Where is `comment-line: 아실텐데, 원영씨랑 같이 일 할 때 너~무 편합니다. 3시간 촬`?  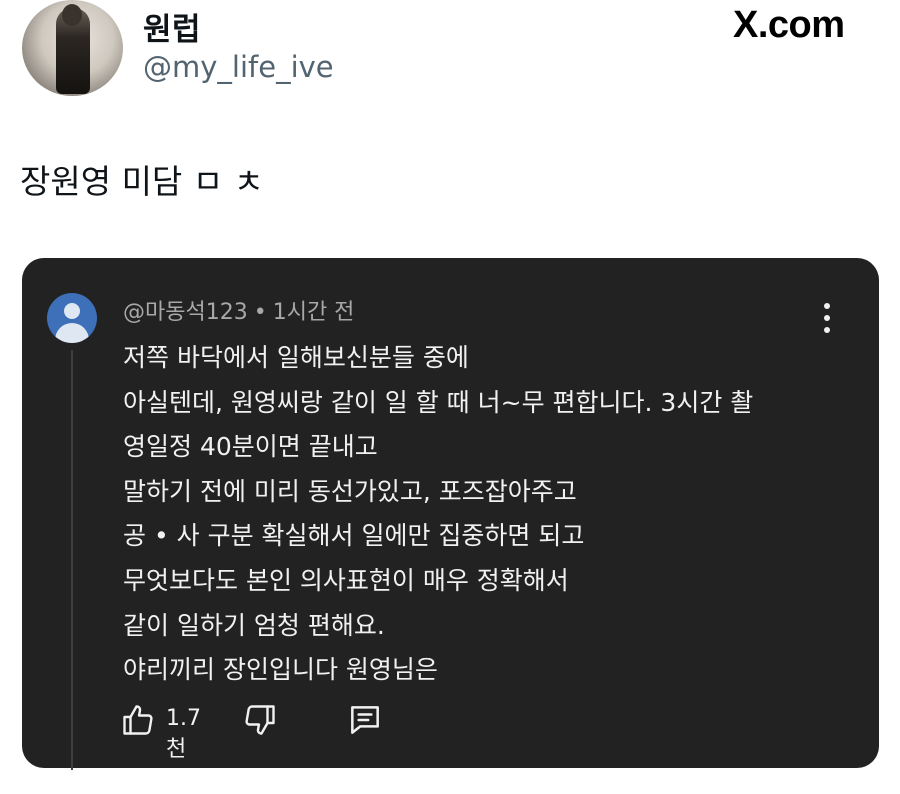
comment-line: 아실텐데, 원영씨랑 같이 일 할 때 너~무 편합니다. 3시간 촬 is located at coordinates (438, 402).